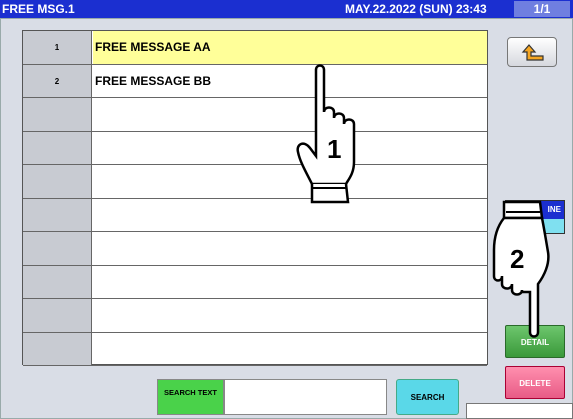 The width and height of the screenshot is (573, 419). I want to click on search-input, so click(305, 397).